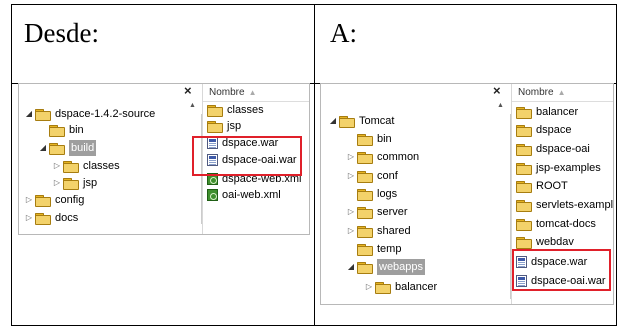 The width and height of the screenshot is (630, 329). I want to click on tree-item-docs: ▷ docs, so click(50, 218).